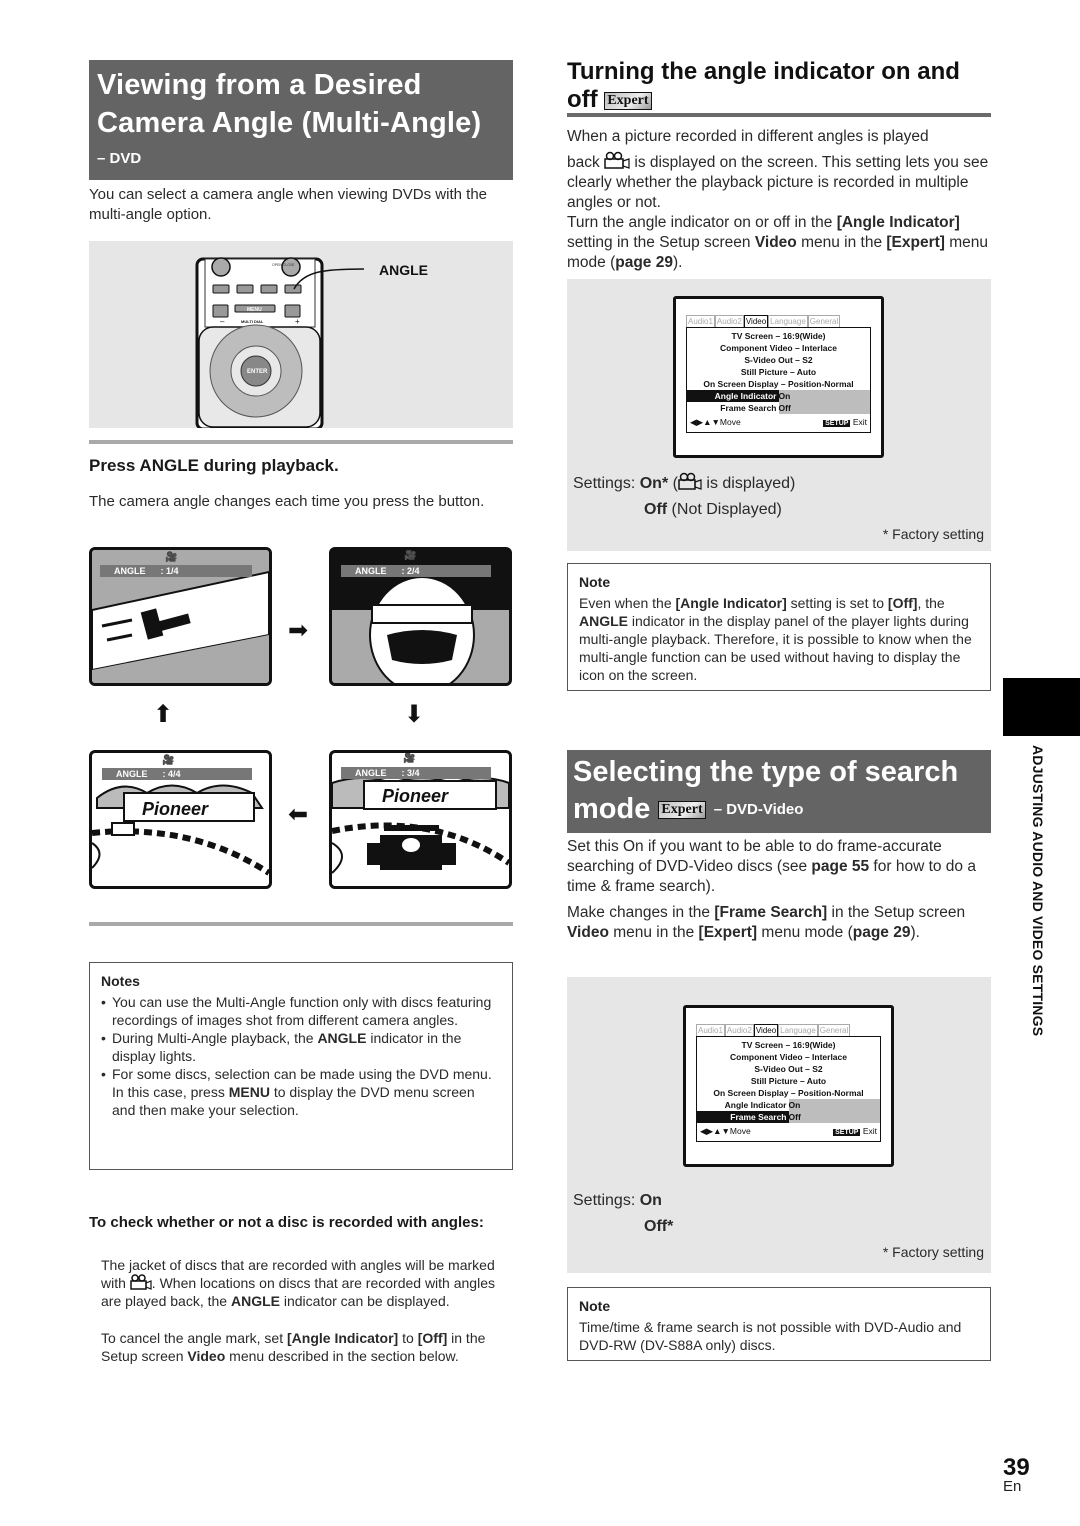  Describe the element at coordinates (1012, 1486) in the screenshot. I see `page-language: En` at that location.